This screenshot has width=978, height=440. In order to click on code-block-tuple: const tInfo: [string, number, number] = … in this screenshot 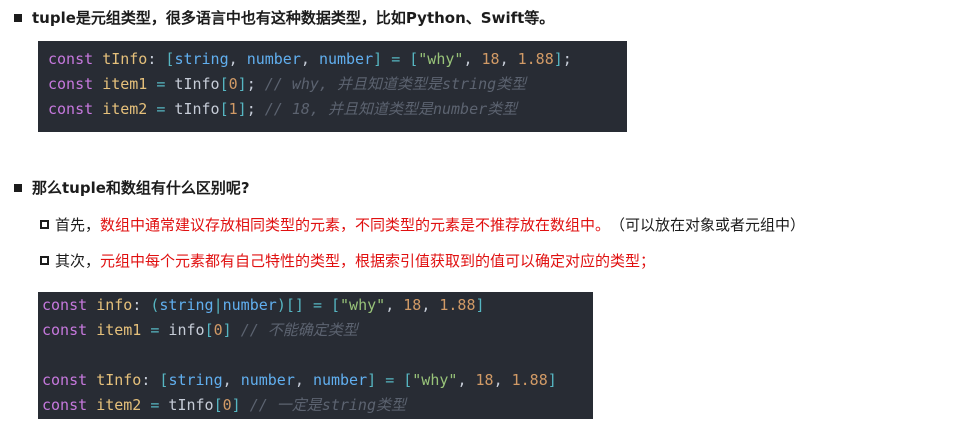, I will do `click(332, 86)`.